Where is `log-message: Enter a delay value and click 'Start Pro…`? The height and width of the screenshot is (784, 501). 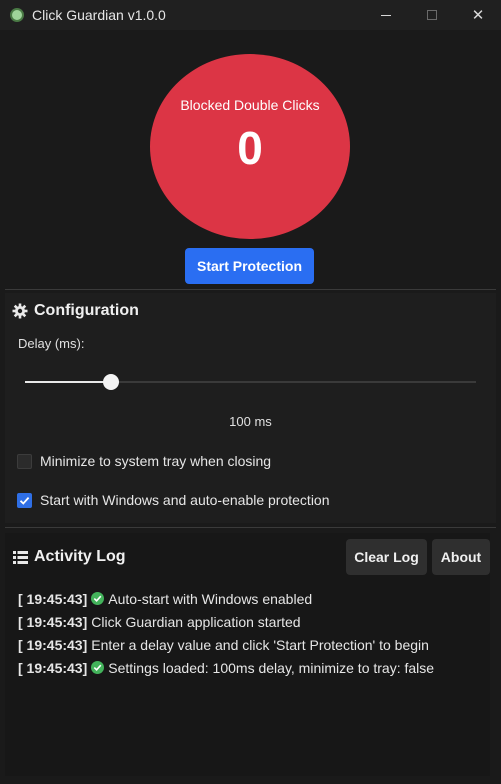 log-message: Enter a delay value and click 'Start Pro… is located at coordinates (260, 644).